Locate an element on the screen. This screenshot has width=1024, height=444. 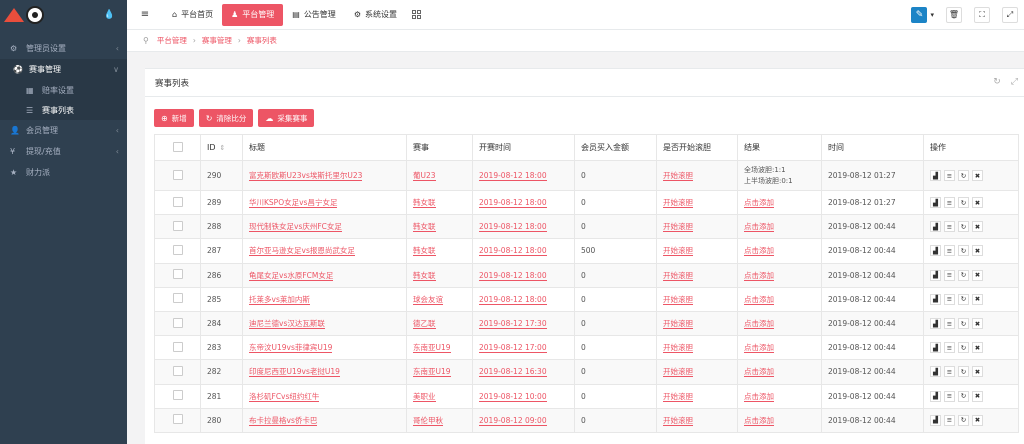
topnav-home: ⌂ 平台首页 is located at coordinates (192, 15).